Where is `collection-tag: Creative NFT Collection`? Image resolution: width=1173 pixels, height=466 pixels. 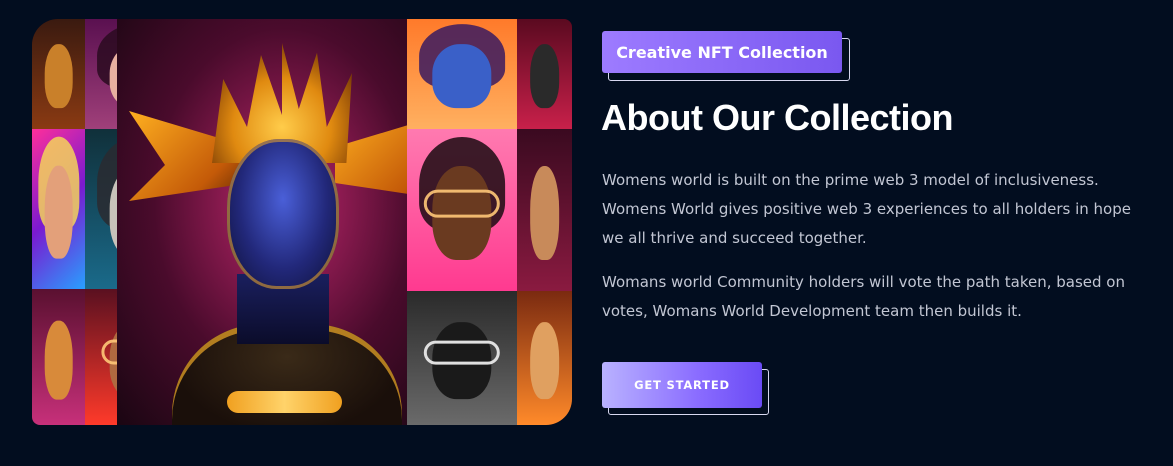 collection-tag: Creative NFT Collection is located at coordinates (726, 56).